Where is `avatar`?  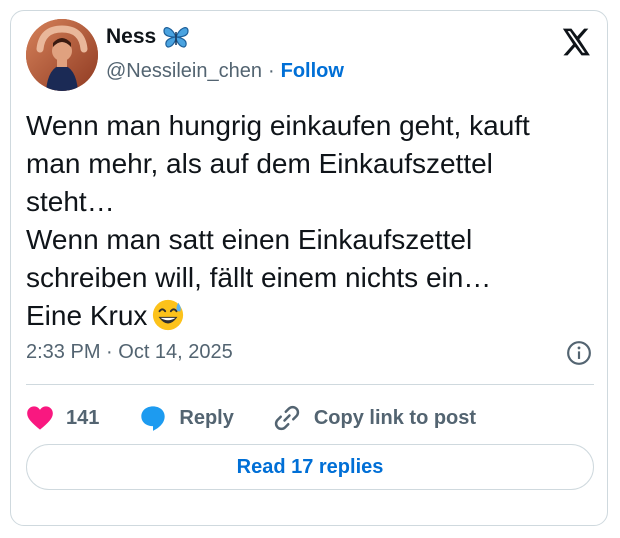 avatar is located at coordinates (62, 55).